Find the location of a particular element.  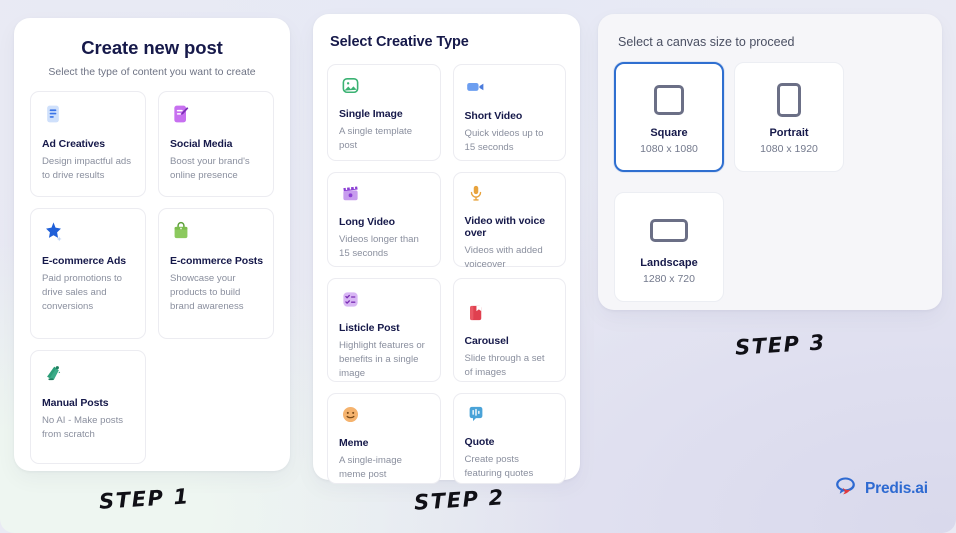

creative-desc: A single template post is located at coordinates (376, 139).